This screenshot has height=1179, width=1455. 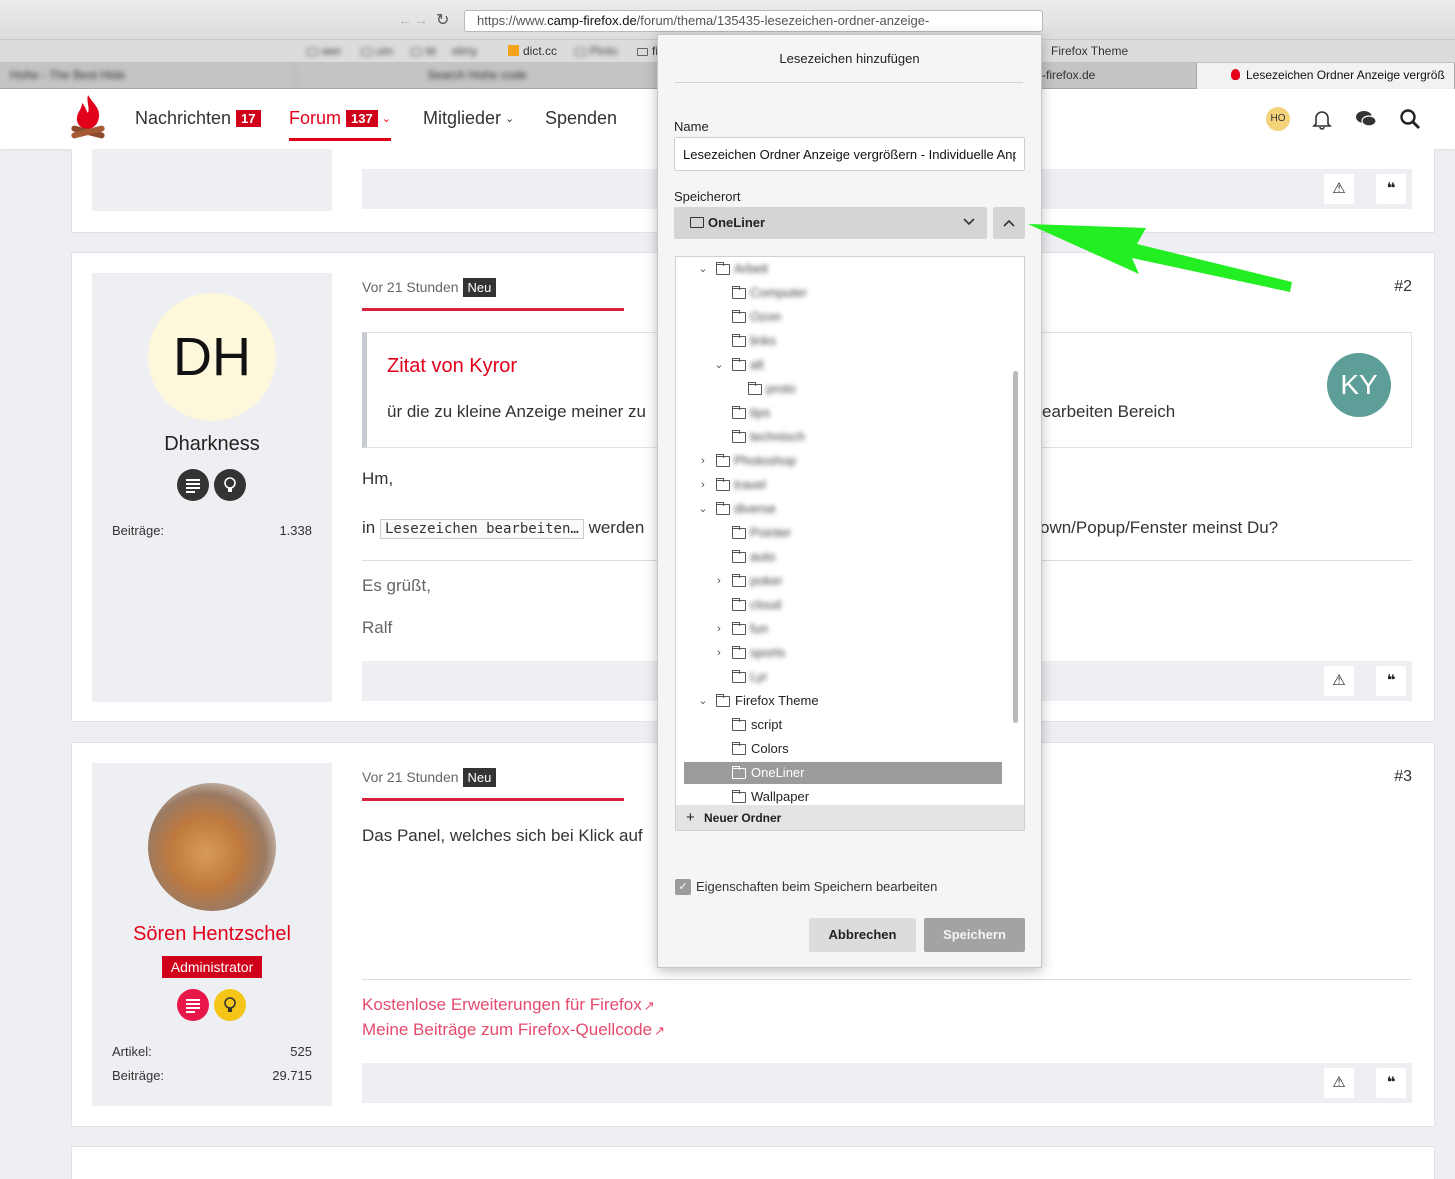 I want to click on external-link-icon: ↗, so click(x=649, y=1005).